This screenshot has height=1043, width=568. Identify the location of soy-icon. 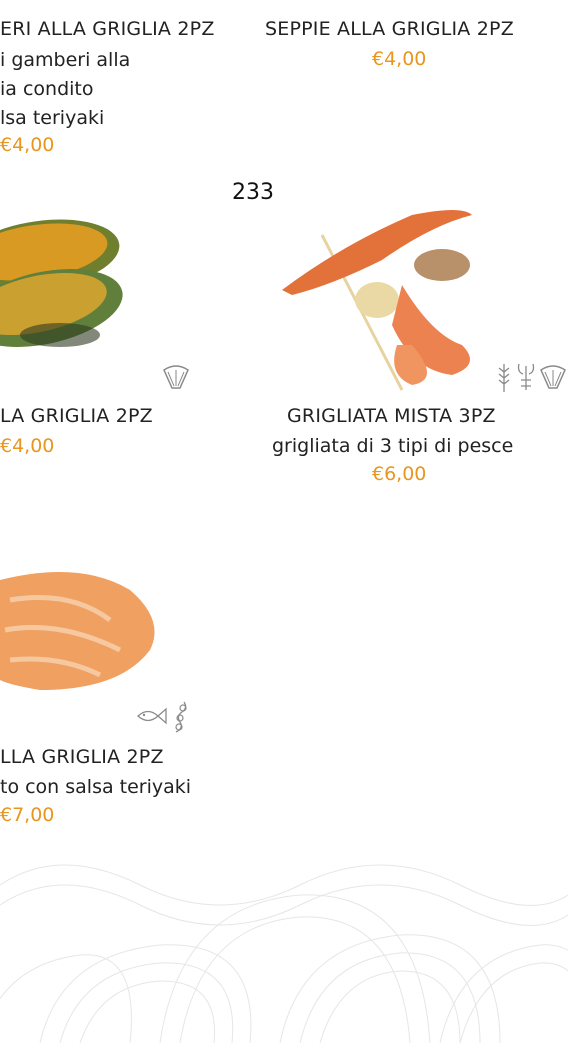
(181, 717).